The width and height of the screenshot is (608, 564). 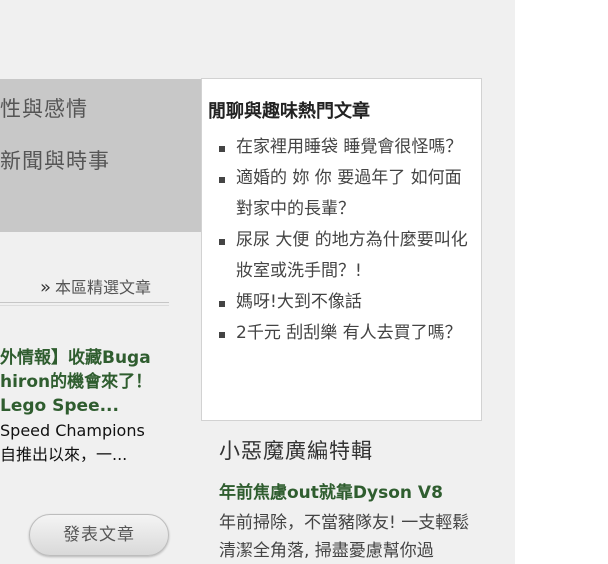 I want to click on promo-article-desc: 年前掃除，不當豬隊友! 一支輕鬆清潔全角落, 掃盡憂慮幫你過, so click(x=344, y=537).